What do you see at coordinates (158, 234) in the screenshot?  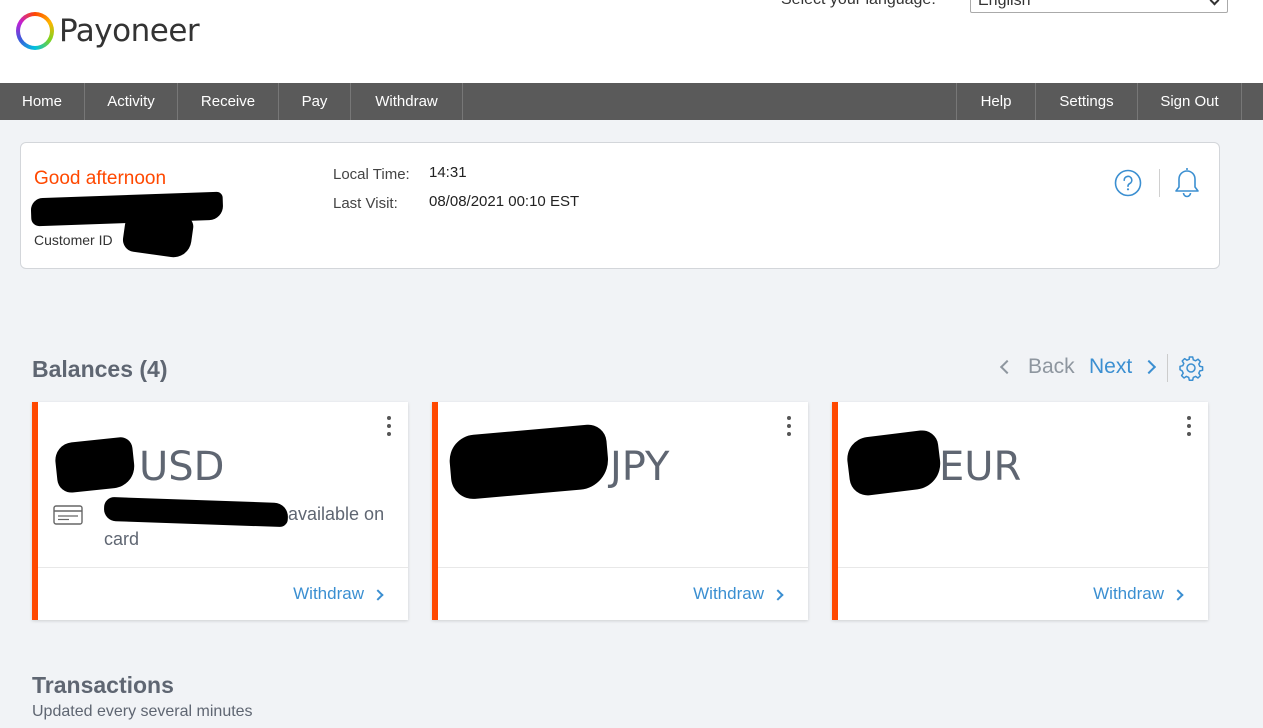 I see `redacted-customer-id` at bounding box center [158, 234].